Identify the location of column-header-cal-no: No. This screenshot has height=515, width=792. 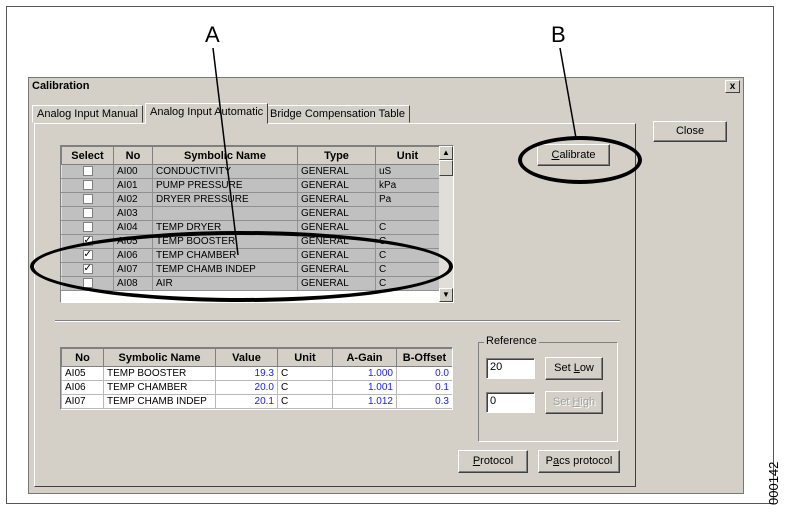
(82, 357).